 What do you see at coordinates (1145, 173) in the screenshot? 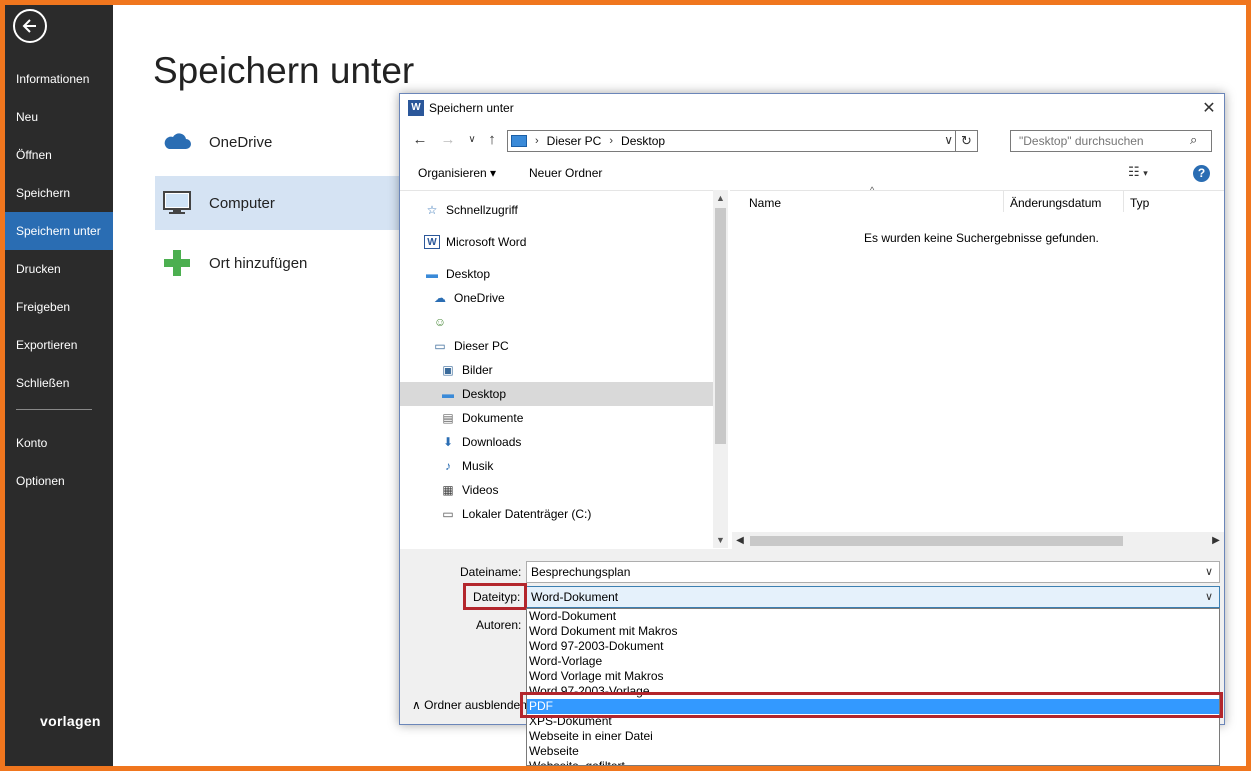
I see `chevron-down-icon: ▾` at bounding box center [1145, 173].